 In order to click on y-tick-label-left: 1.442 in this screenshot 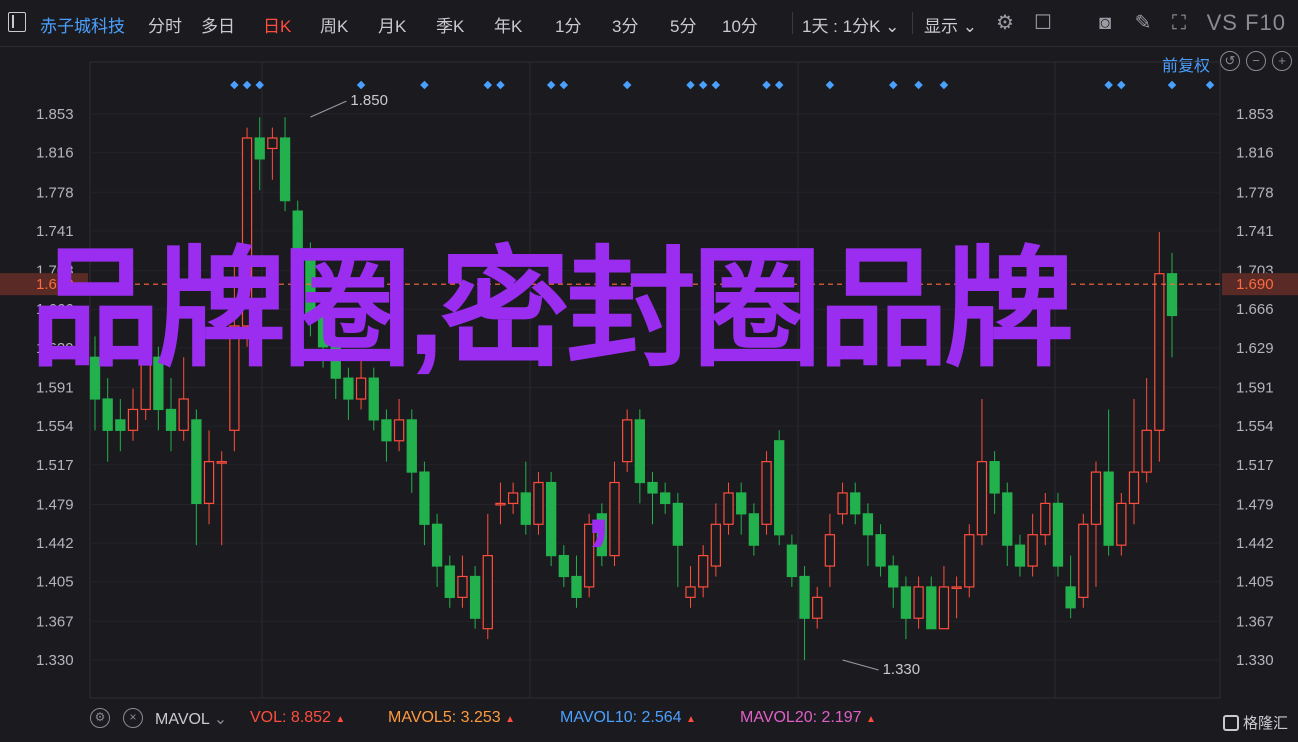, I will do `click(55, 543)`.